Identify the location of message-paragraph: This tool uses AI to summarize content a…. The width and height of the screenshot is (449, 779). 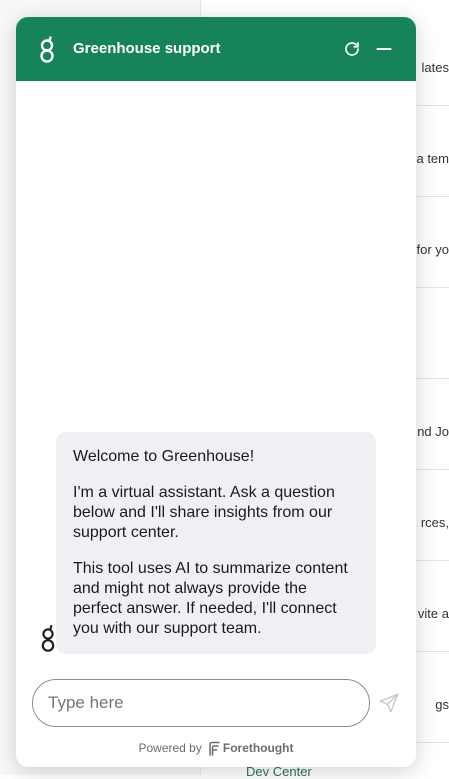
(210, 598).